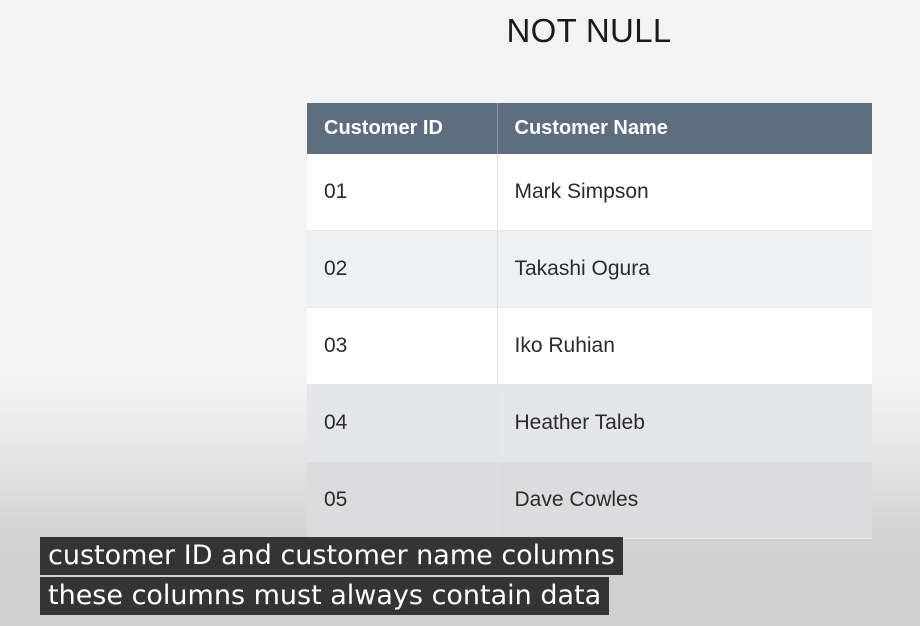 The image size is (920, 626). I want to click on table-row: 05 Dave Cowles, so click(589, 500).